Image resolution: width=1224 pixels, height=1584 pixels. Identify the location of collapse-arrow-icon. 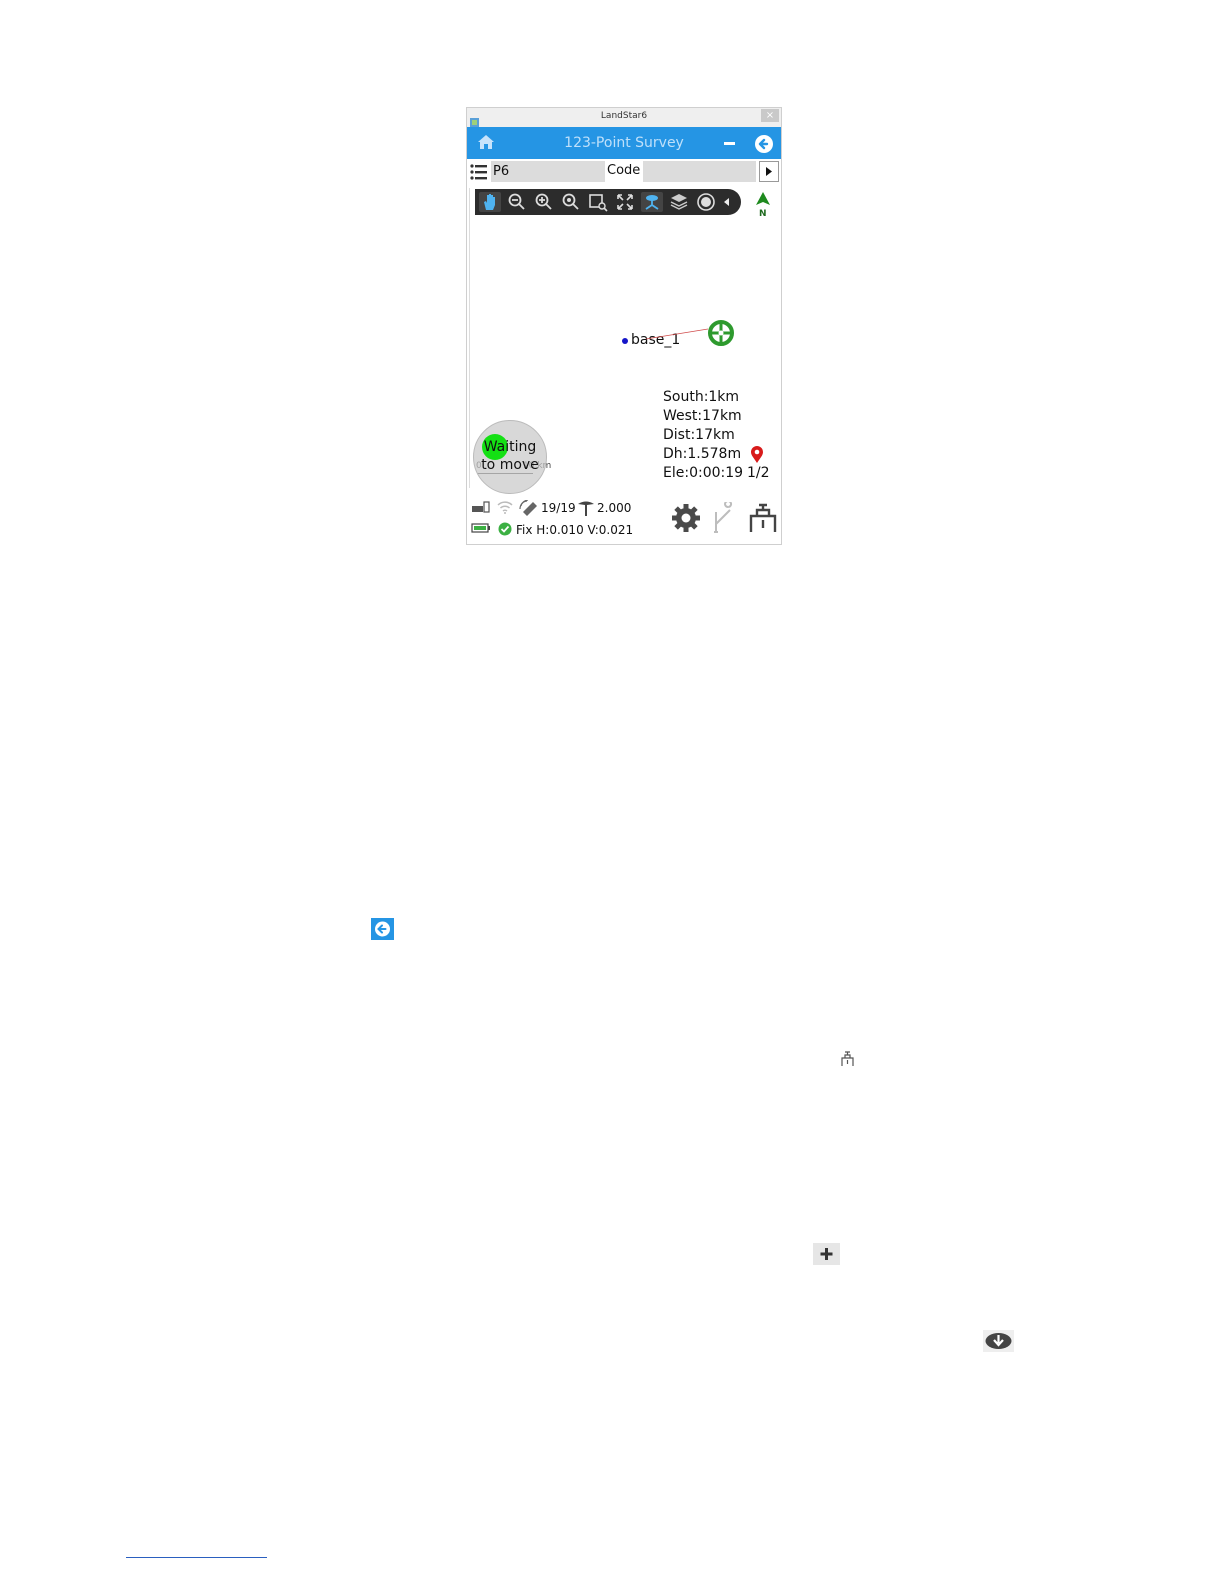
(730, 202).